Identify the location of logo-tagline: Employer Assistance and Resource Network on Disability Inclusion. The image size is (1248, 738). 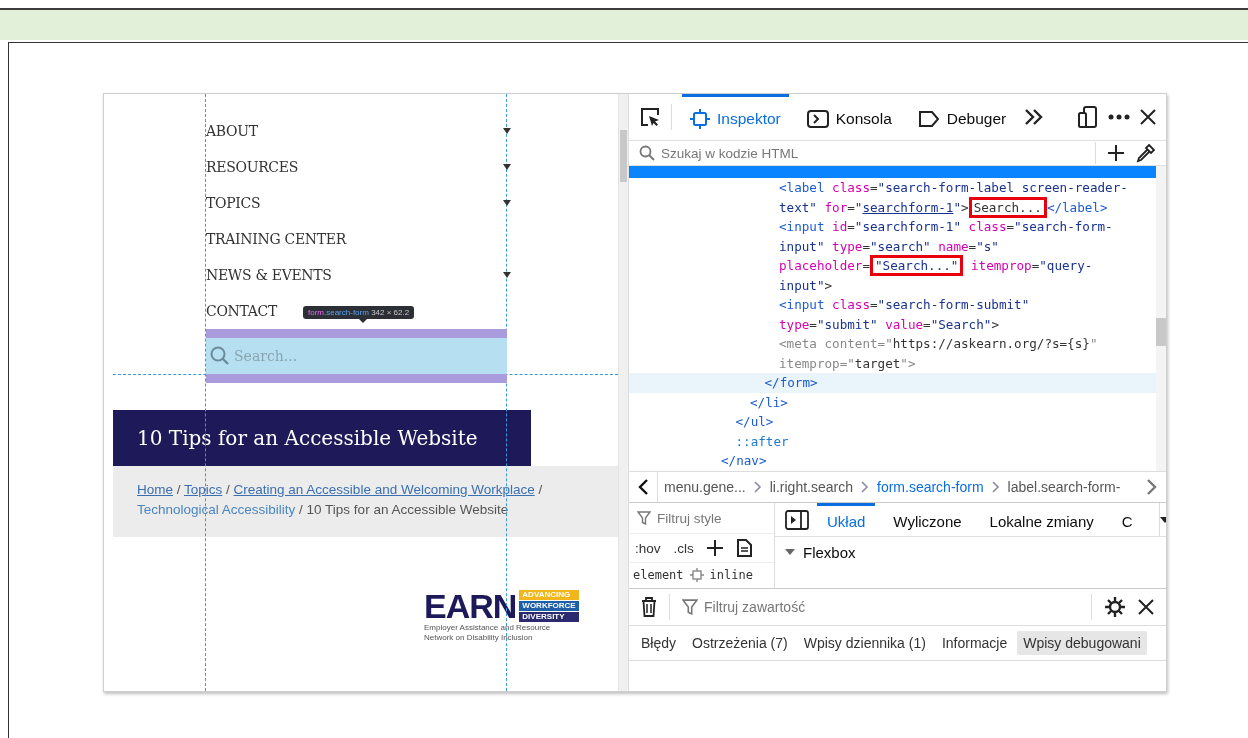
(488, 633).